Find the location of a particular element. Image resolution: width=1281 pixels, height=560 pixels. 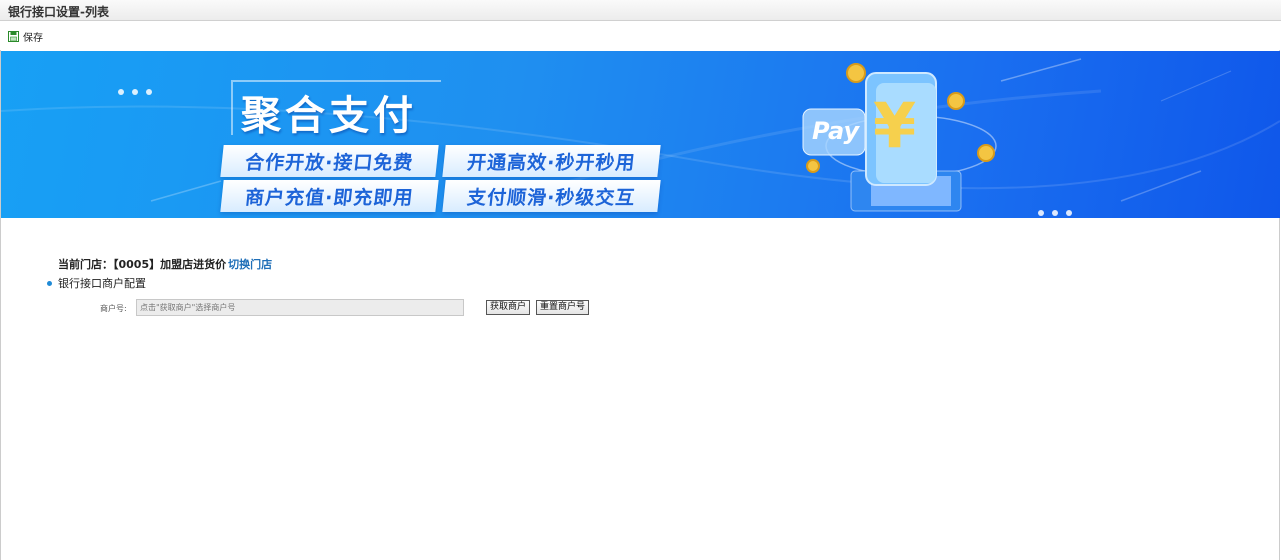

section-header: 银行接口商户配置 is located at coordinates (96, 283).